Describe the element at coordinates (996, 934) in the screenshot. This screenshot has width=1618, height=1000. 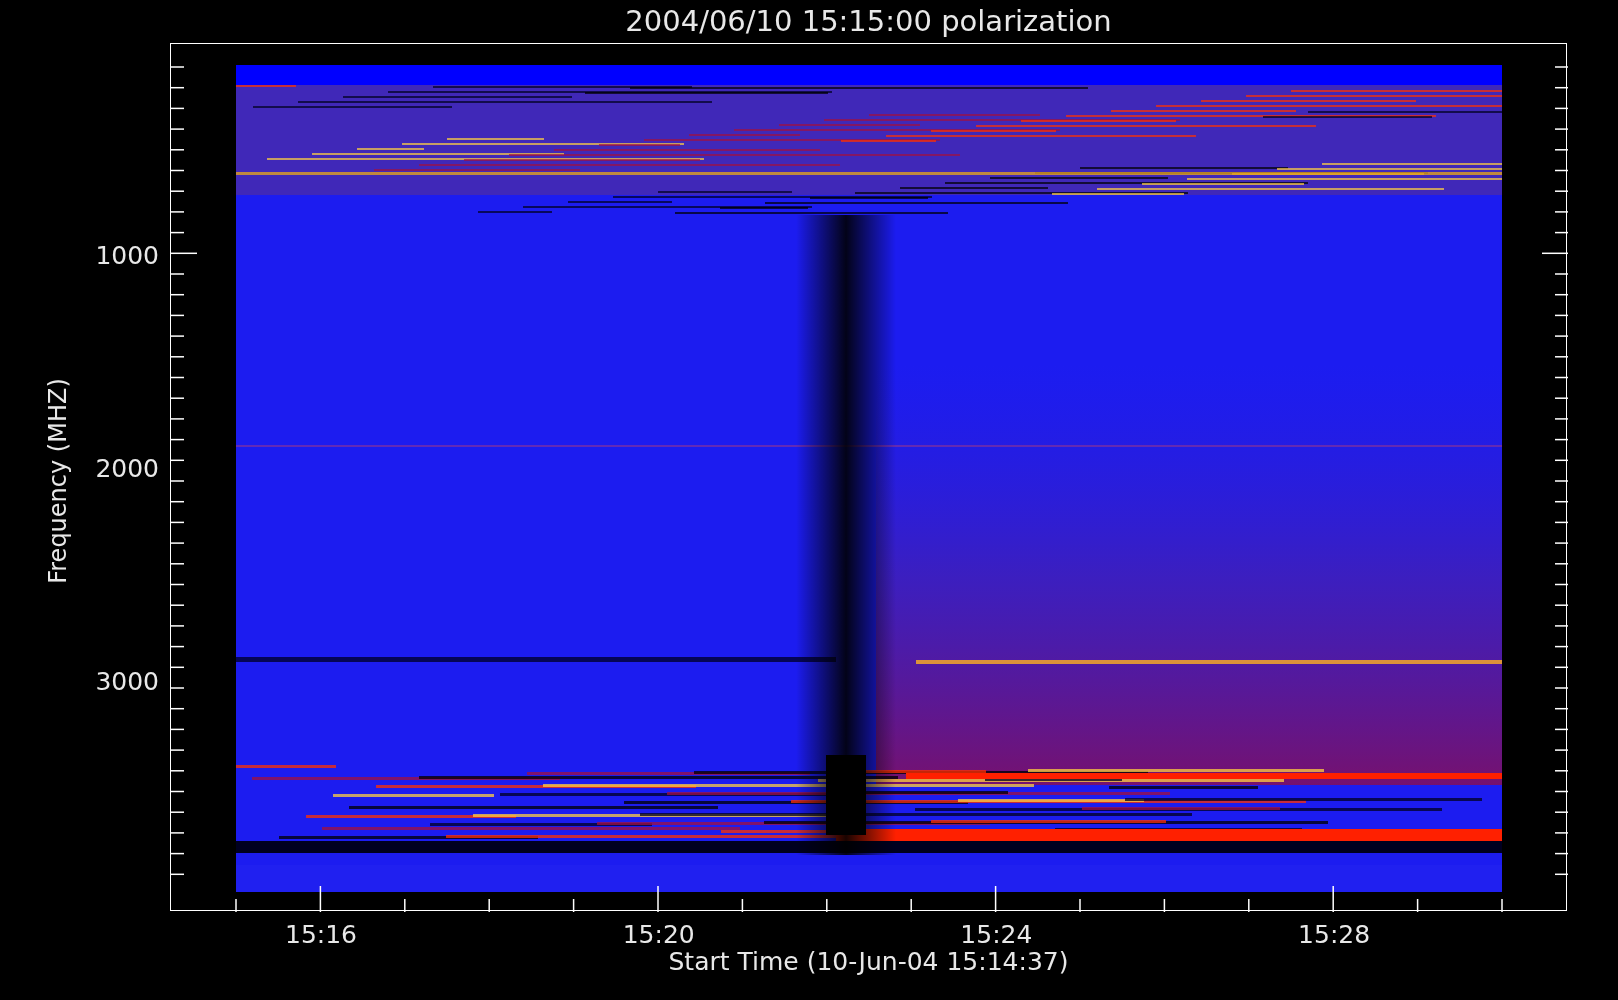
I see `x-tick-label: 15:24` at that location.